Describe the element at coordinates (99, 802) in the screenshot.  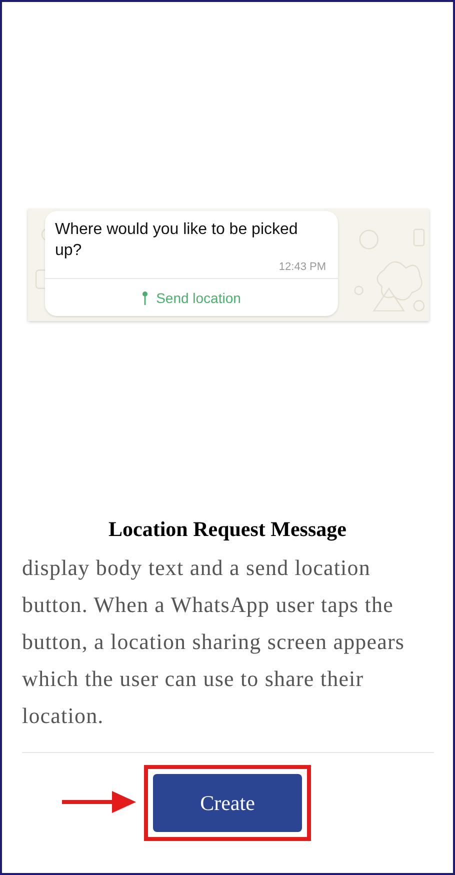
I see `arrow-icon` at that location.